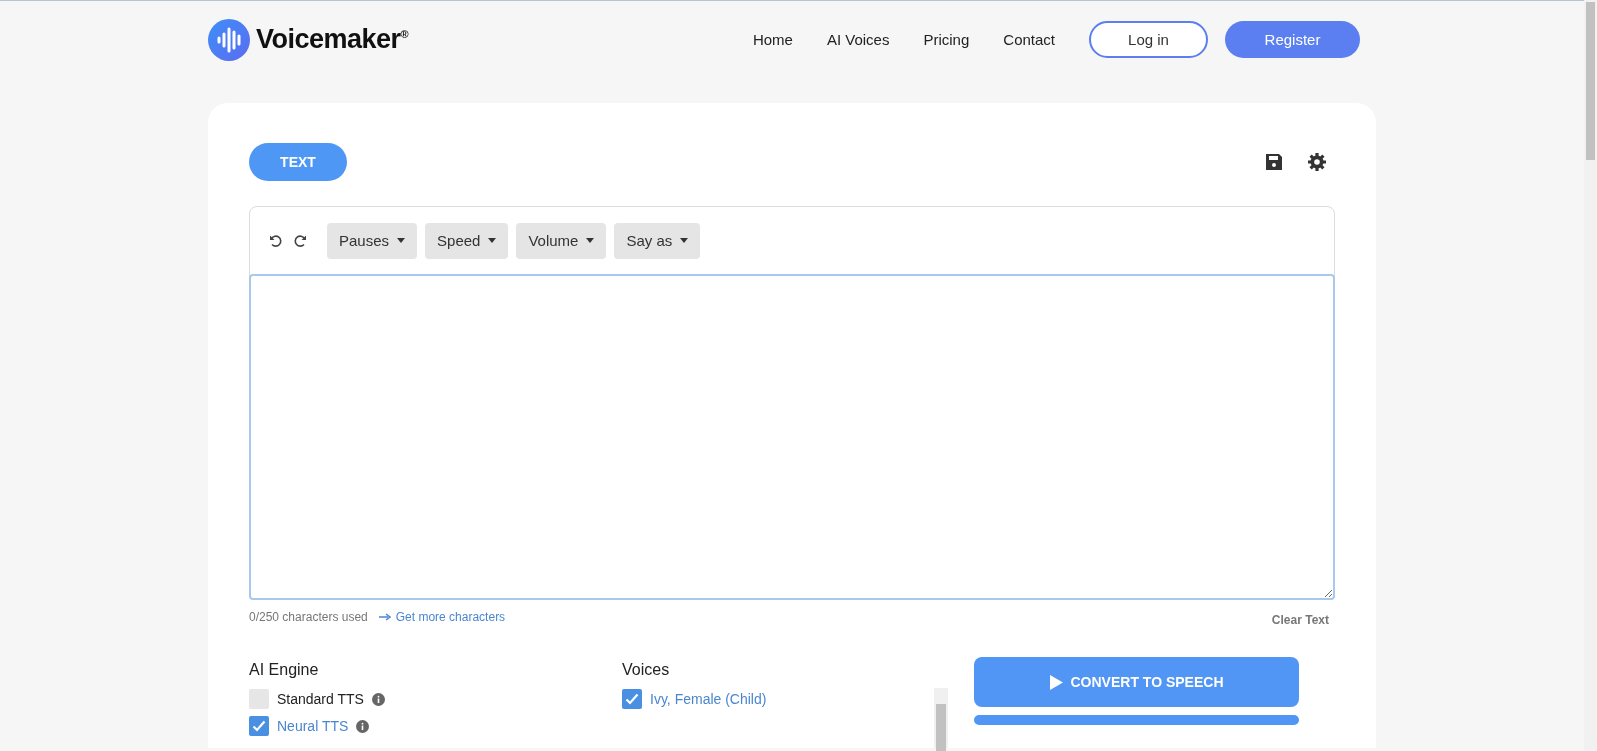 The image size is (1597, 751). Describe the element at coordinates (1317, 162) in the screenshot. I see `settings-icon` at that location.